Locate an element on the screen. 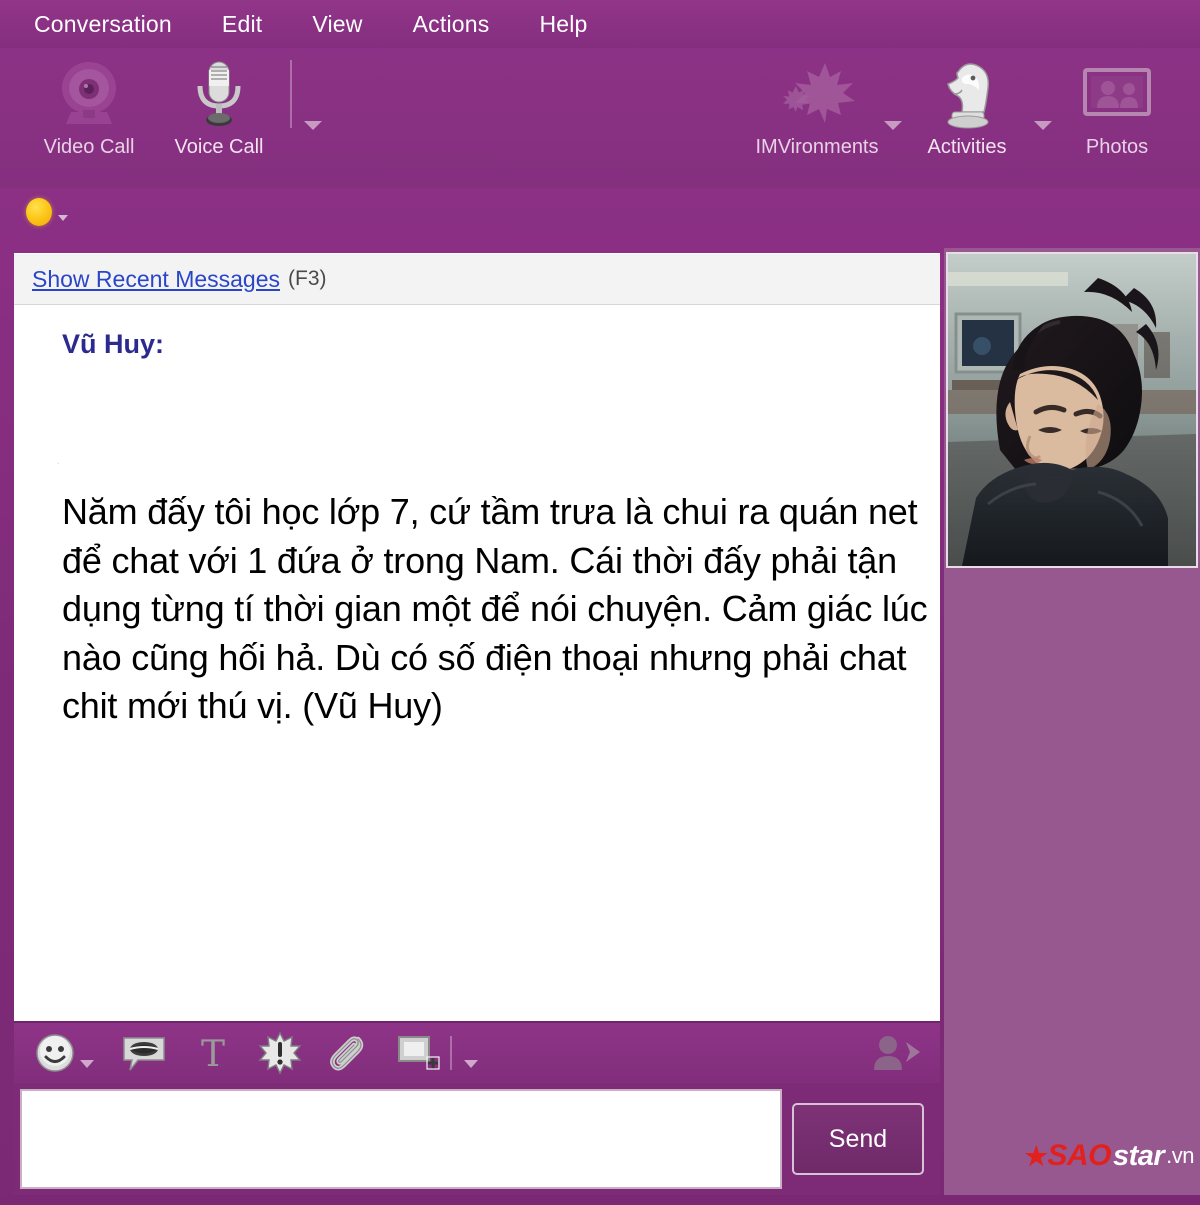 The height and width of the screenshot is (1205, 1200). voice-call-chevron-down-icon is located at coordinates (313, 125).